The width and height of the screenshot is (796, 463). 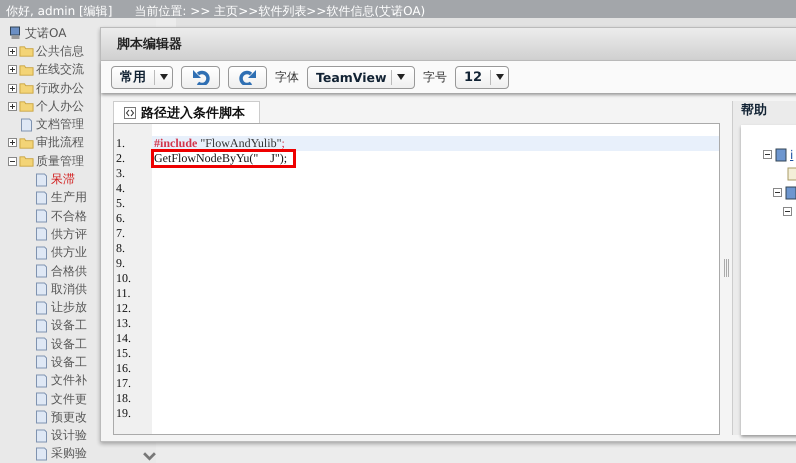 What do you see at coordinates (69, 417) in the screenshot?
I see `sidebar-item: 预更改` at bounding box center [69, 417].